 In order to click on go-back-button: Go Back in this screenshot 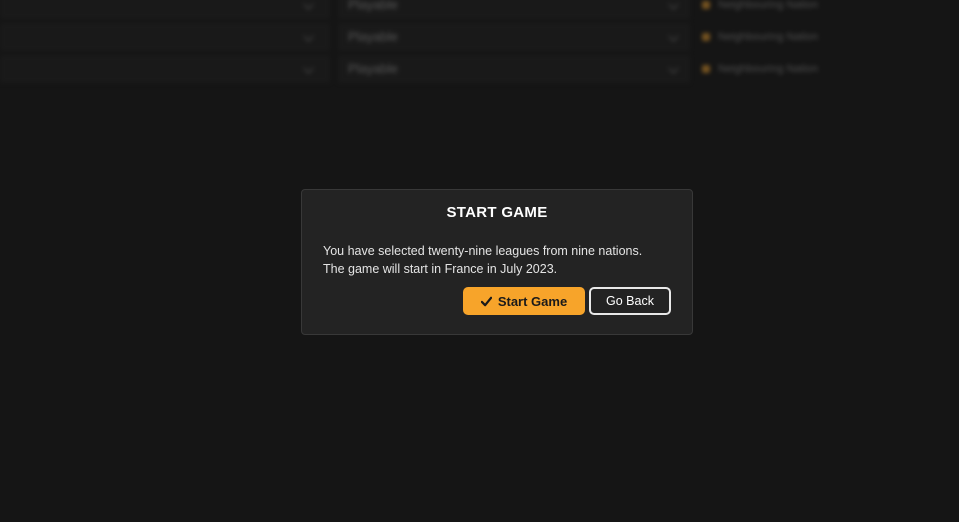, I will do `click(630, 301)`.